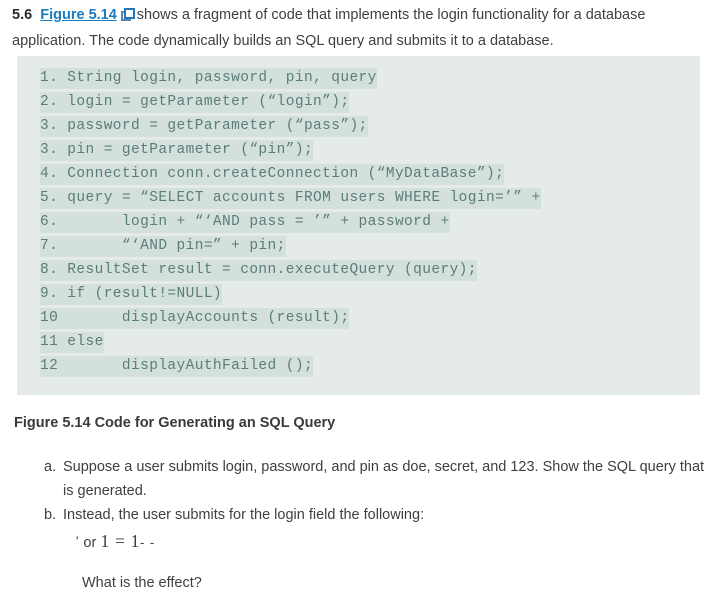 This screenshot has height=606, width=725. Describe the element at coordinates (163, 246) in the screenshot. I see `code-line-text: 7. “‘AND pin=” + pin;` at that location.